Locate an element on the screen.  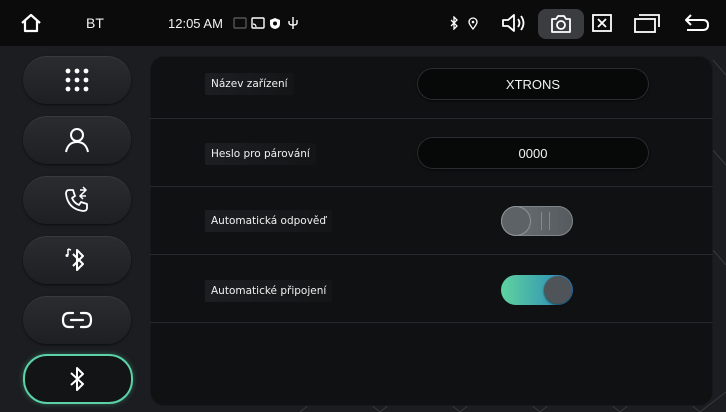
device-name-label: Název zařízení is located at coordinates (249, 84).